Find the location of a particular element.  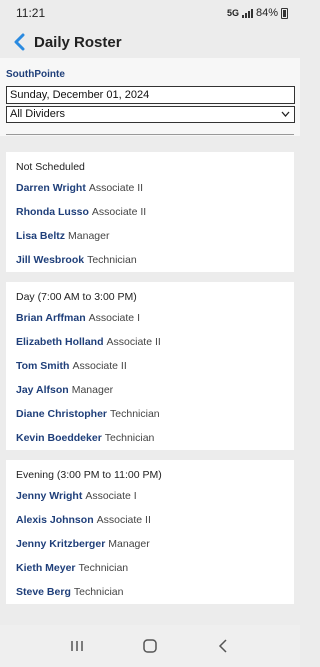

battery-icon is located at coordinates (284, 13).